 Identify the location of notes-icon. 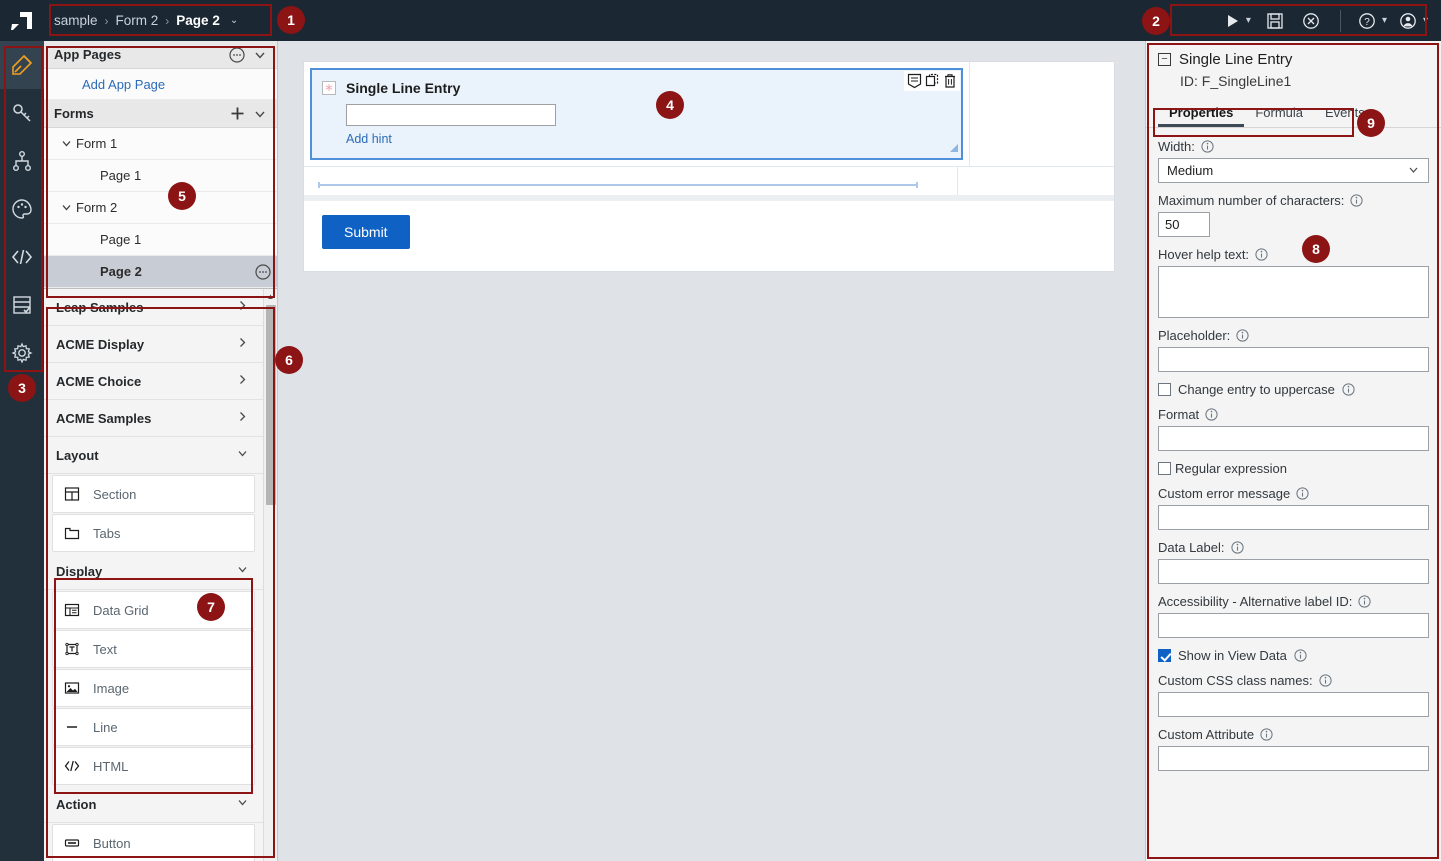
(914, 81).